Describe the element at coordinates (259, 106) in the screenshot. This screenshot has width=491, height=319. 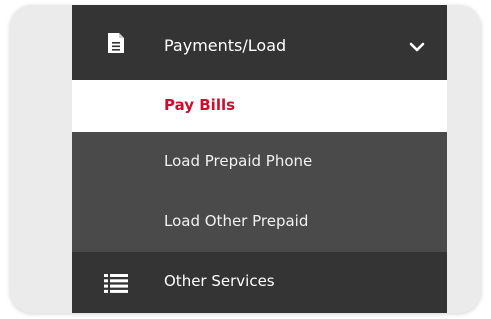
I see `submenu-item-pay-bills: Pay Bills` at that location.